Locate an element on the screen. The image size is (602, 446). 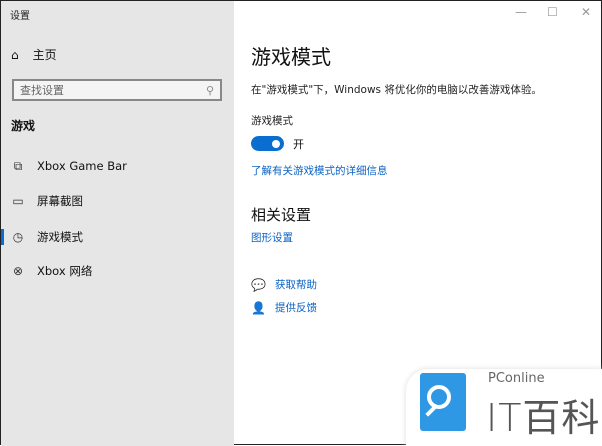
sidebar-item-label: Xbox Game Bar is located at coordinates (82, 166).